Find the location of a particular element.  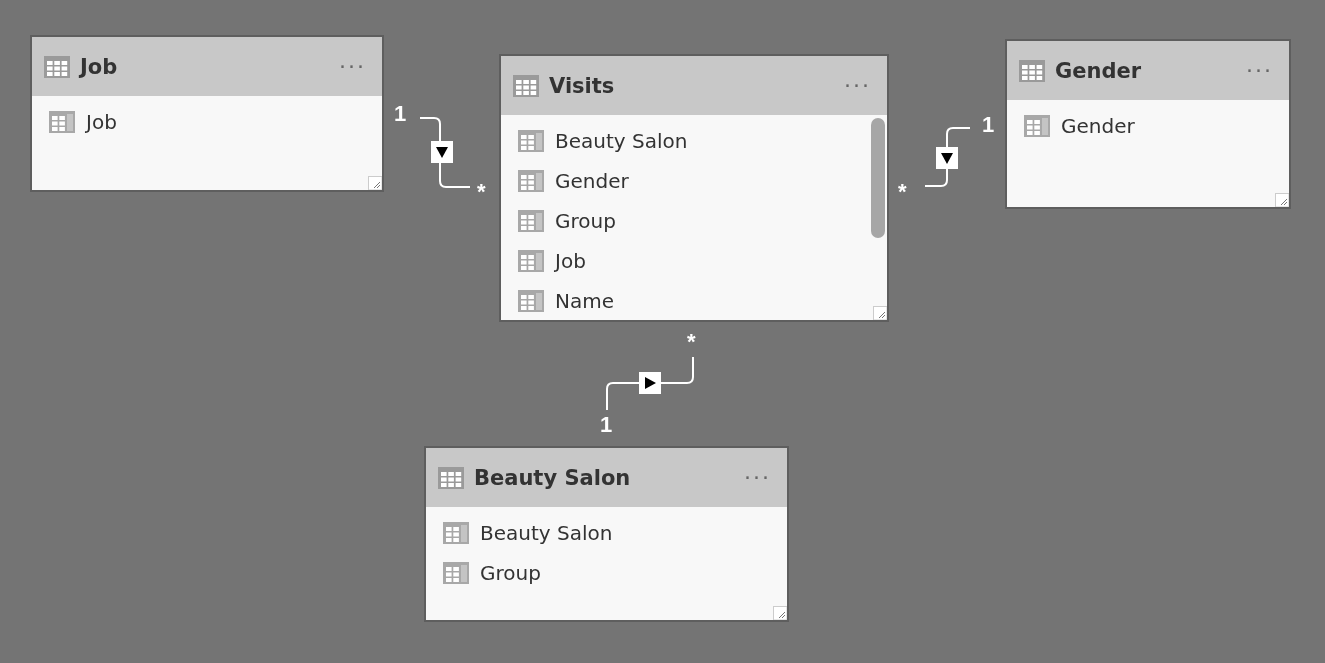

table-card: Beauty Salon ··· Beauty Salon Group is located at coordinates (606, 534).